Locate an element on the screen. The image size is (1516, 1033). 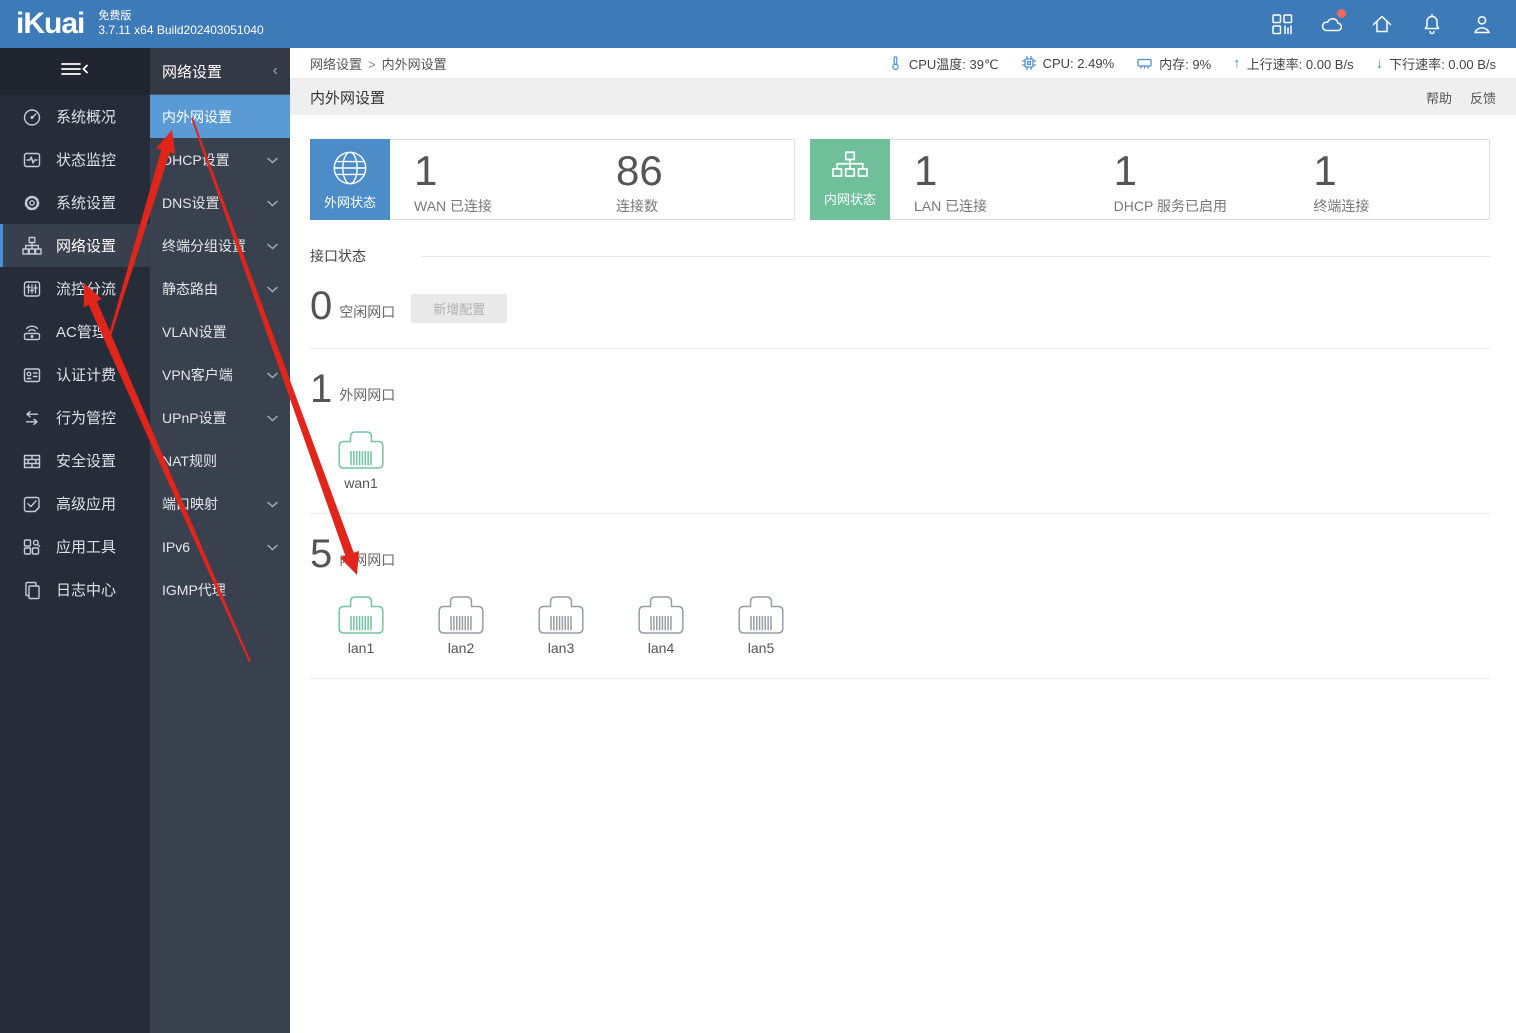
wan-connected-metric: 1 WAN 已连接 is located at coordinates (491, 181).